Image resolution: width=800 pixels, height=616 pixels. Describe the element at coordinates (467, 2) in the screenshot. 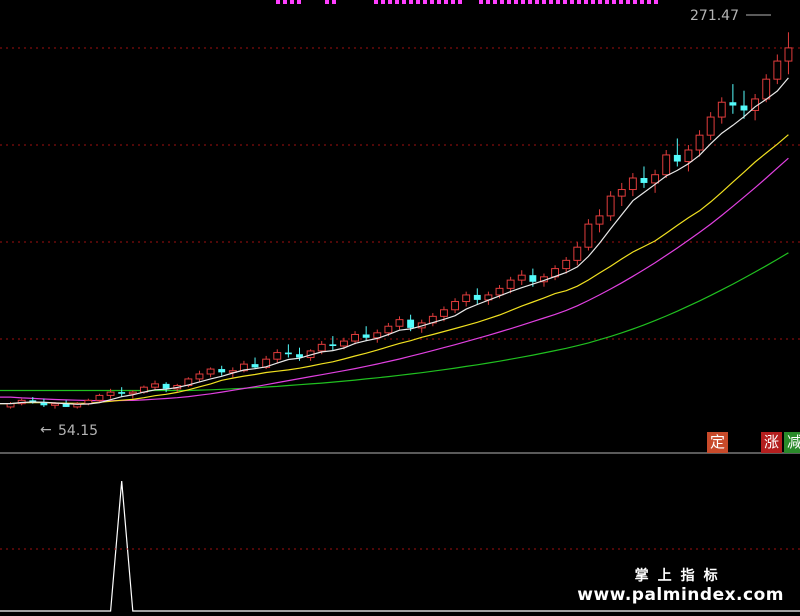

I see `signal-marker-row` at that location.